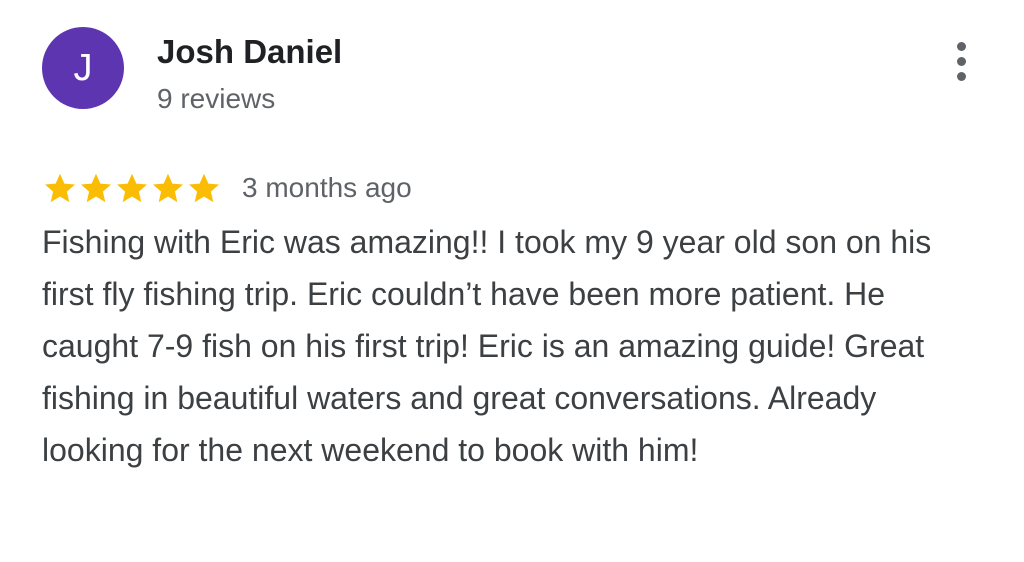 Image resolution: width=1024 pixels, height=562 pixels. Describe the element at coordinates (249, 52) in the screenshot. I see `reviewer-name: Josh Daniel` at that location.